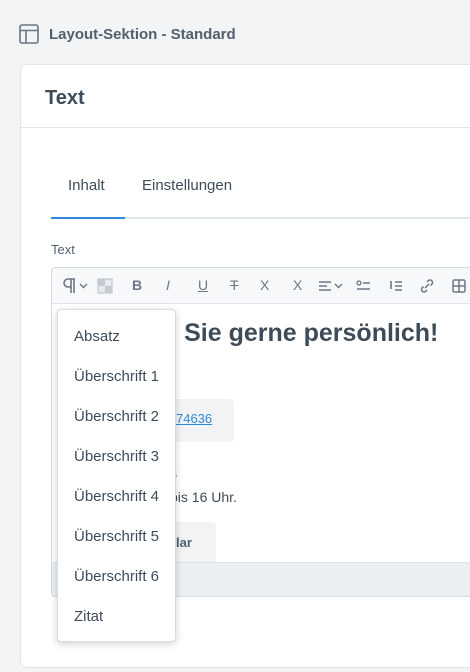  Describe the element at coordinates (88, 616) in the screenshot. I see `dropdown-item-zitat: Zitat` at that location.